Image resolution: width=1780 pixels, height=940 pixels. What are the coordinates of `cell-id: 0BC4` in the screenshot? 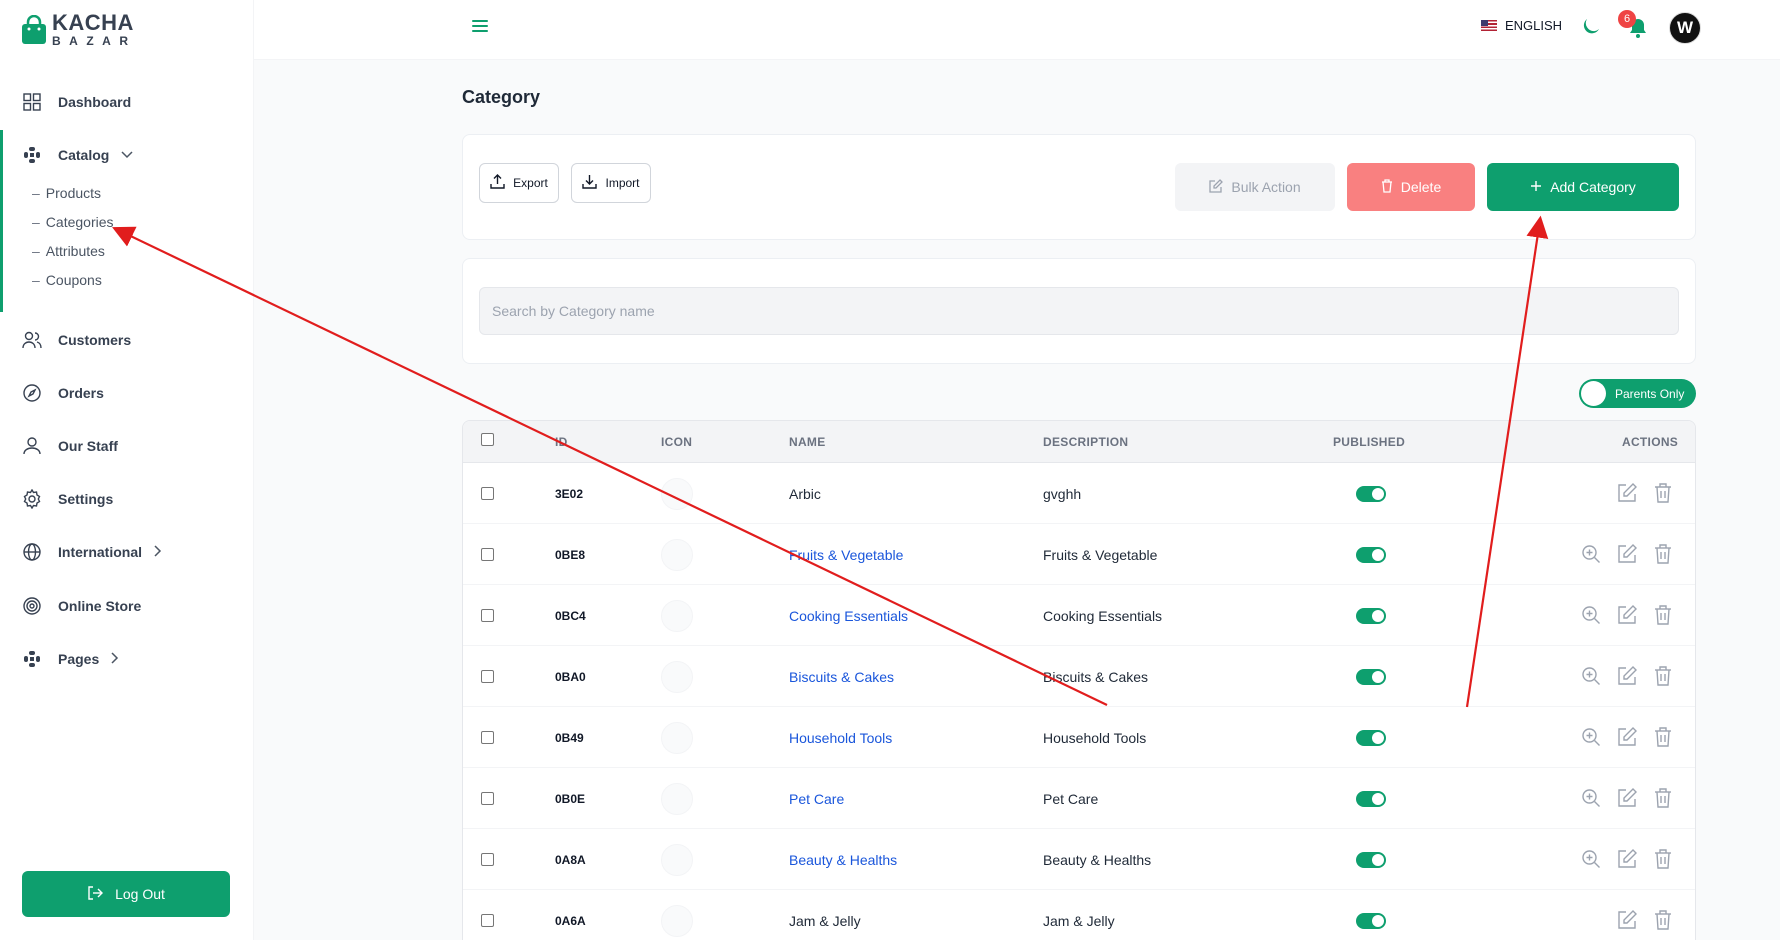 It's located at (570, 615).